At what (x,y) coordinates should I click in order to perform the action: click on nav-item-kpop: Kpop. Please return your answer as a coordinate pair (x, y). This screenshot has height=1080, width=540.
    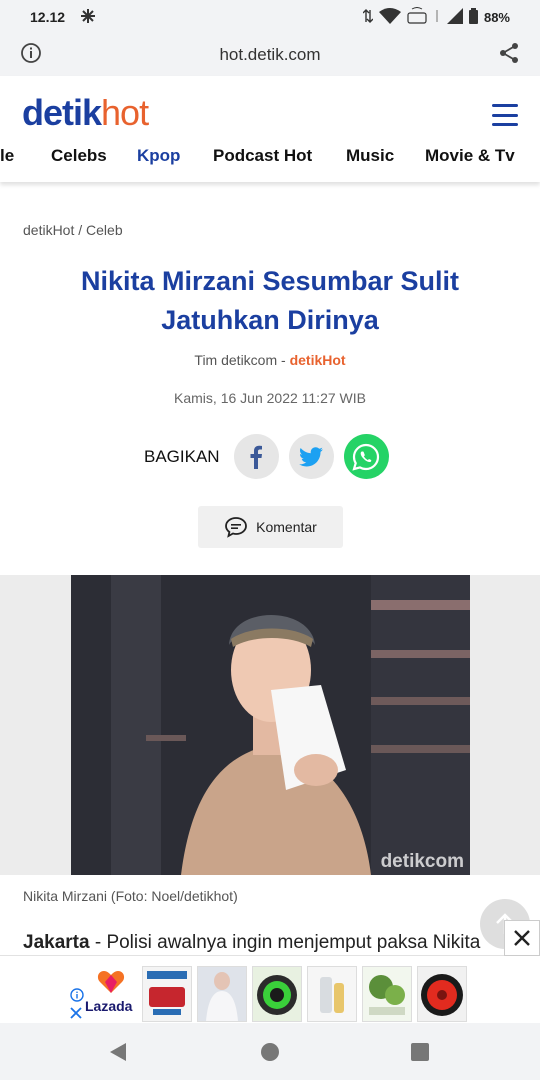
    Looking at the image, I should click on (158, 156).